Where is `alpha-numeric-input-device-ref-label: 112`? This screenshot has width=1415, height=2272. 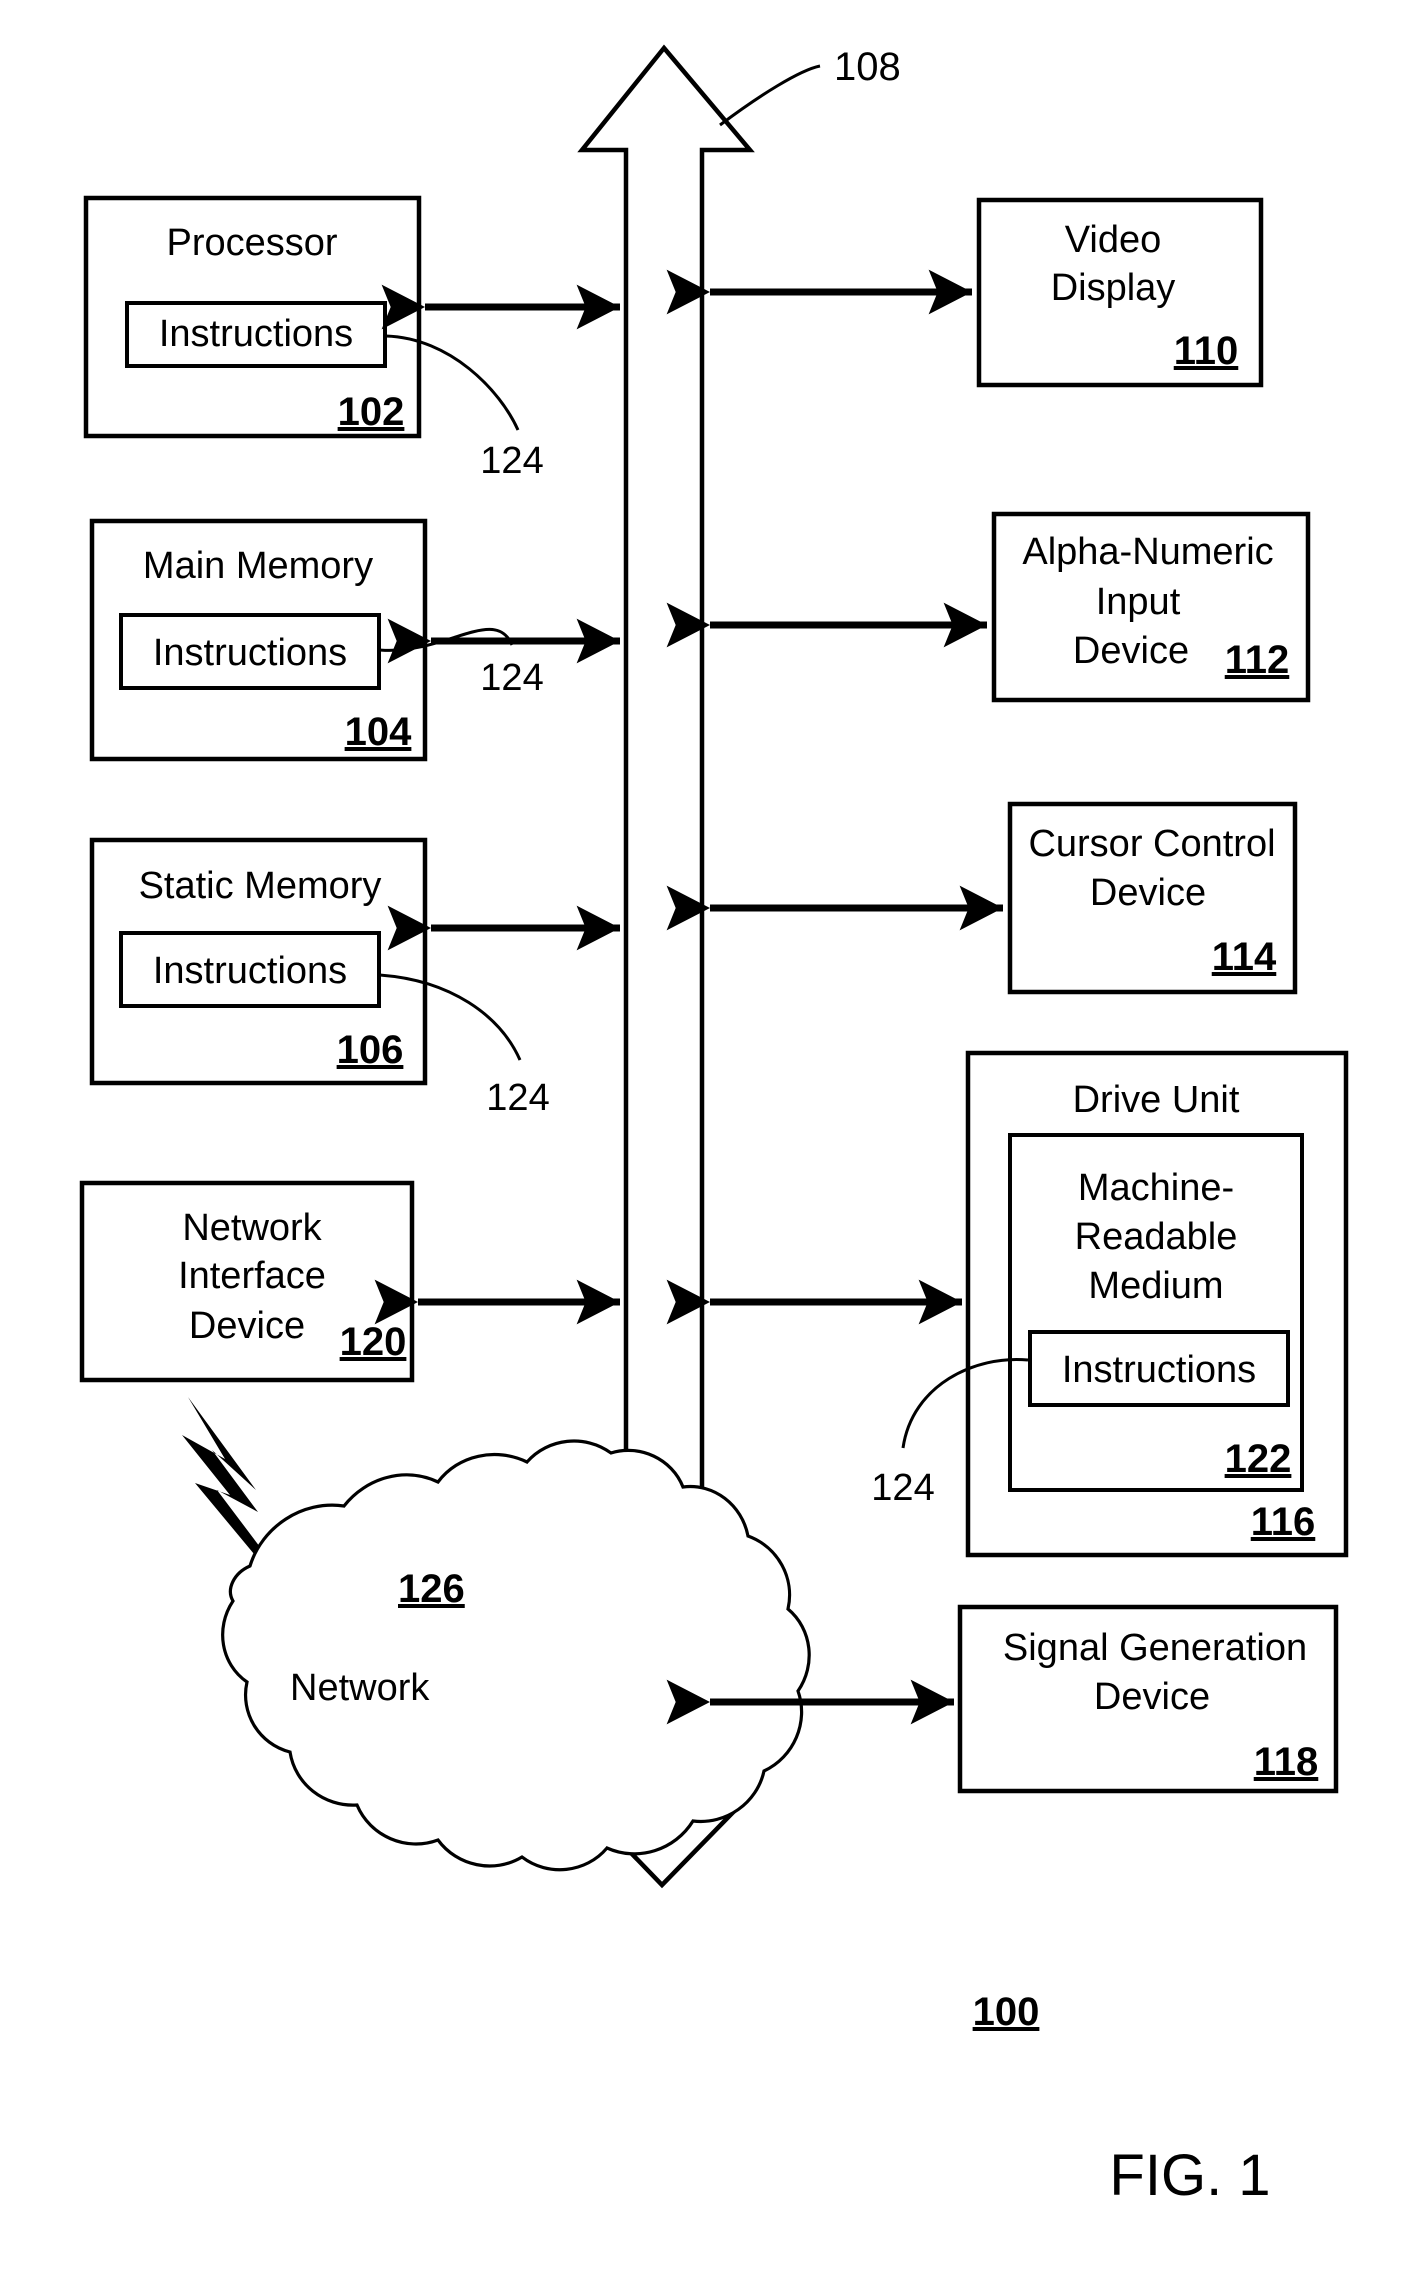 alpha-numeric-input-device-ref-label: 112 is located at coordinates (1257, 660).